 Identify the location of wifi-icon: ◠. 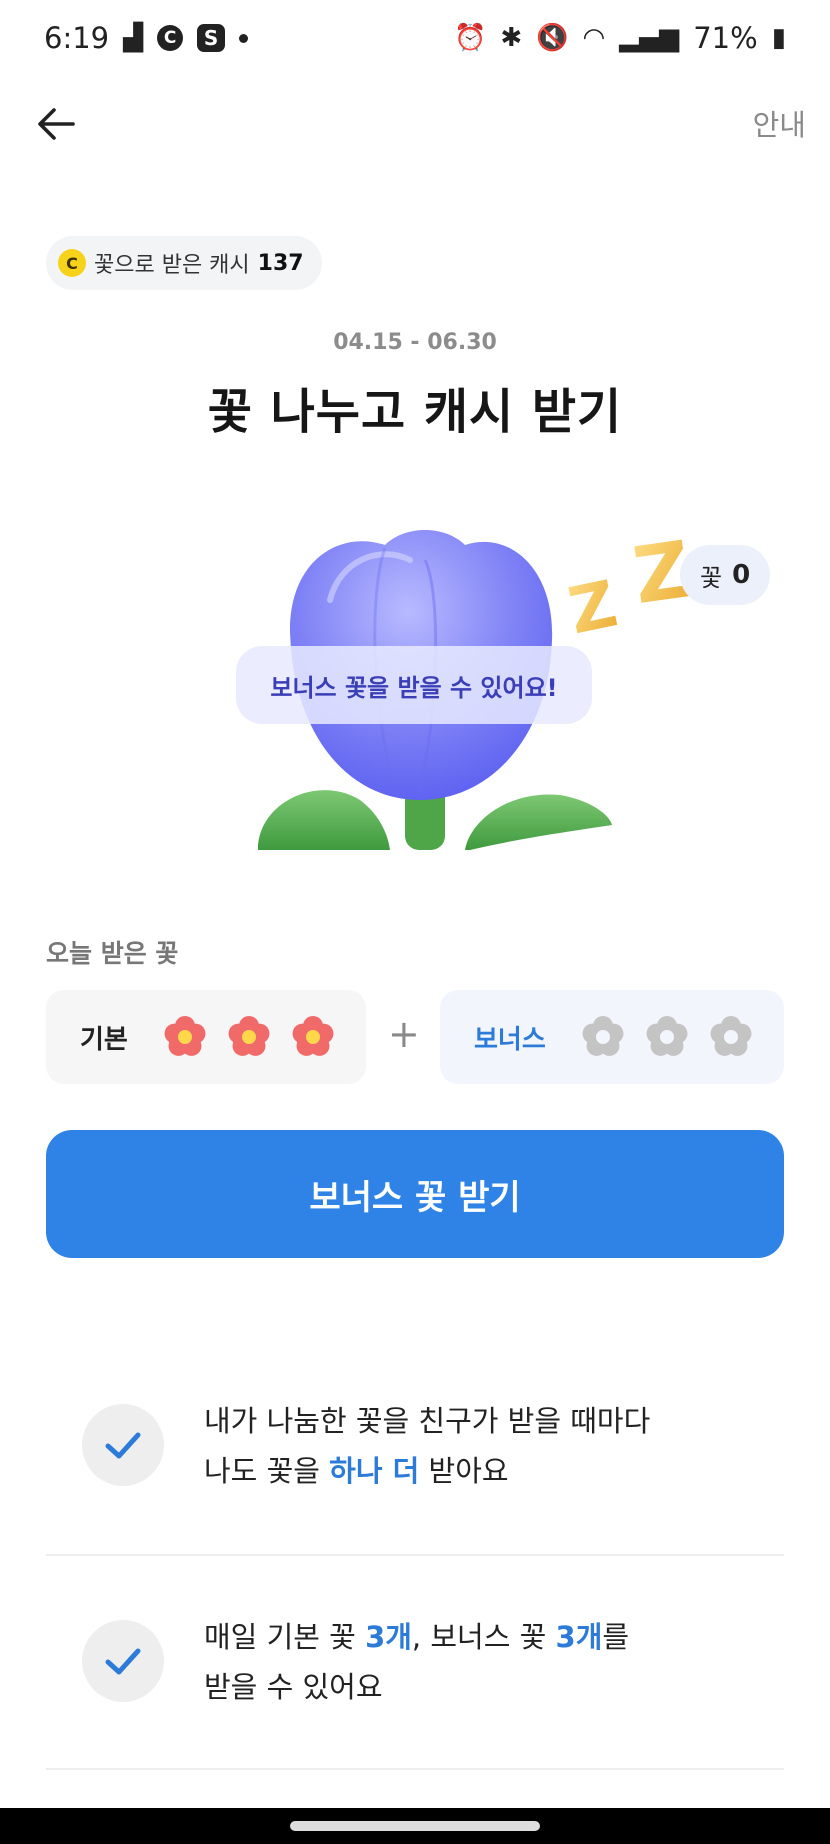
(594, 38).